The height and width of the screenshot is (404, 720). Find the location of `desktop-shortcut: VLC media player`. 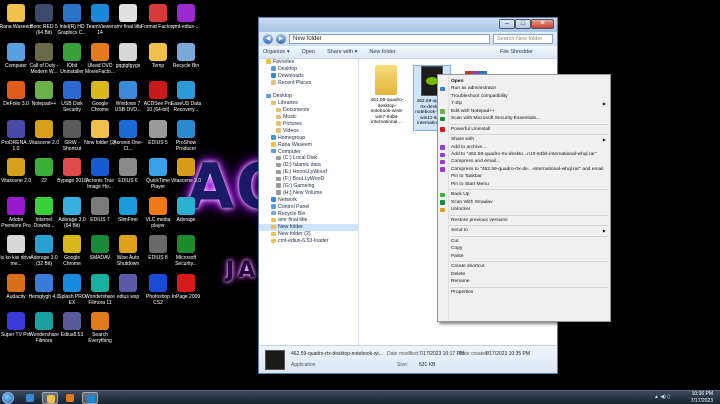

desktop-shortcut: VLC media player is located at coordinates (158, 216).